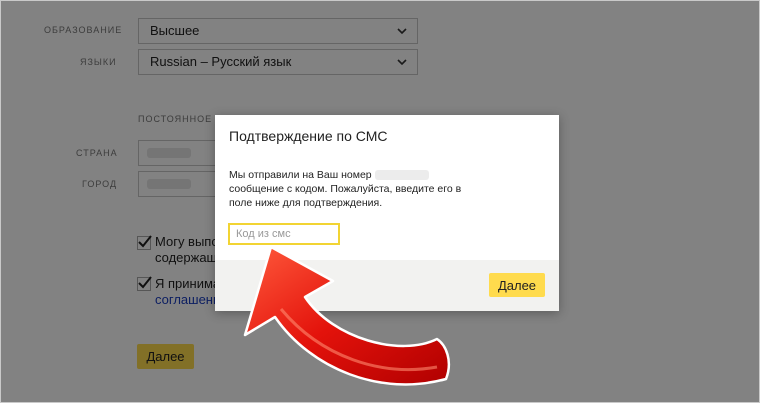 This screenshot has height=403, width=760. I want to click on red-arrow-icon, so click(347, 315).